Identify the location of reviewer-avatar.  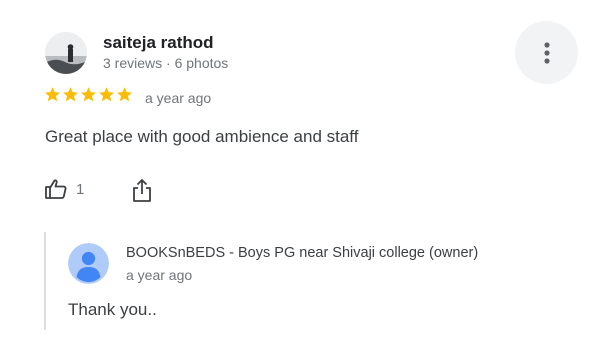
(66, 53).